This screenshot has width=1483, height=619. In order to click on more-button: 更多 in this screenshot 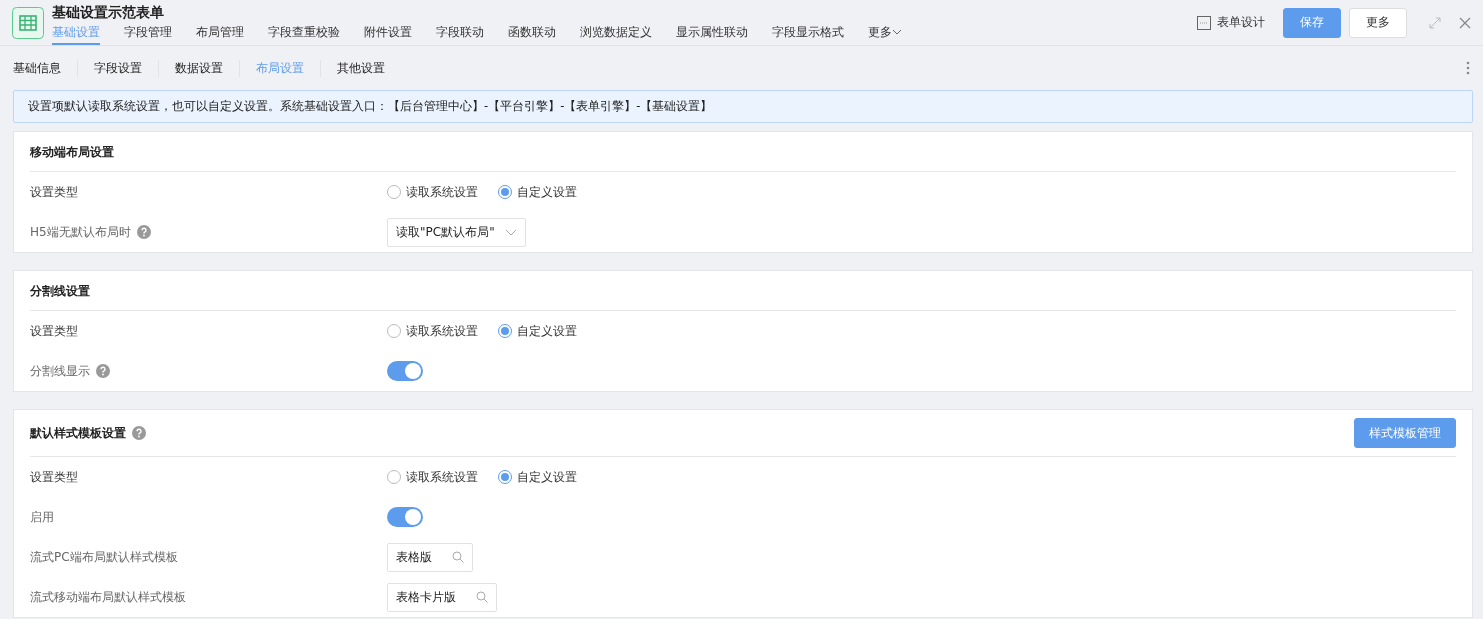, I will do `click(1378, 22)`.